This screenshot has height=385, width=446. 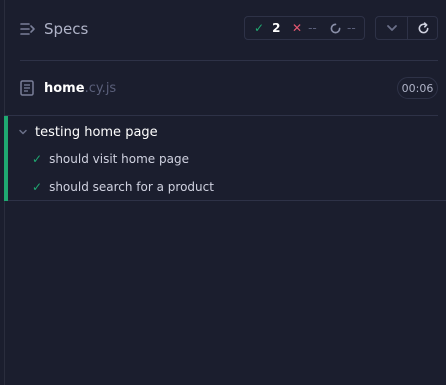 What do you see at coordinates (297, 28) in the screenshot?
I see `x-icon: ✕` at bounding box center [297, 28].